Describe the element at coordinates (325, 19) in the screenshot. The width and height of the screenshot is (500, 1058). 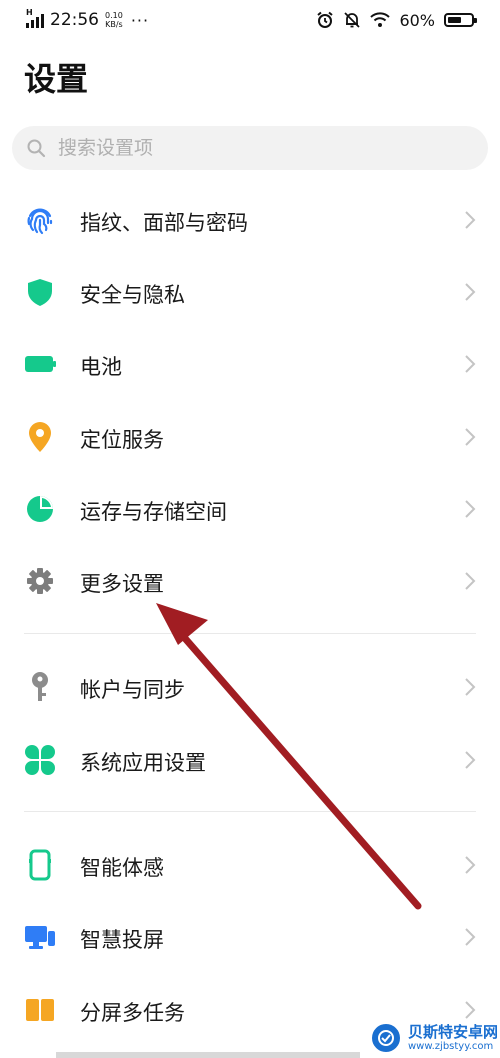
I see `alarm-icon` at that location.